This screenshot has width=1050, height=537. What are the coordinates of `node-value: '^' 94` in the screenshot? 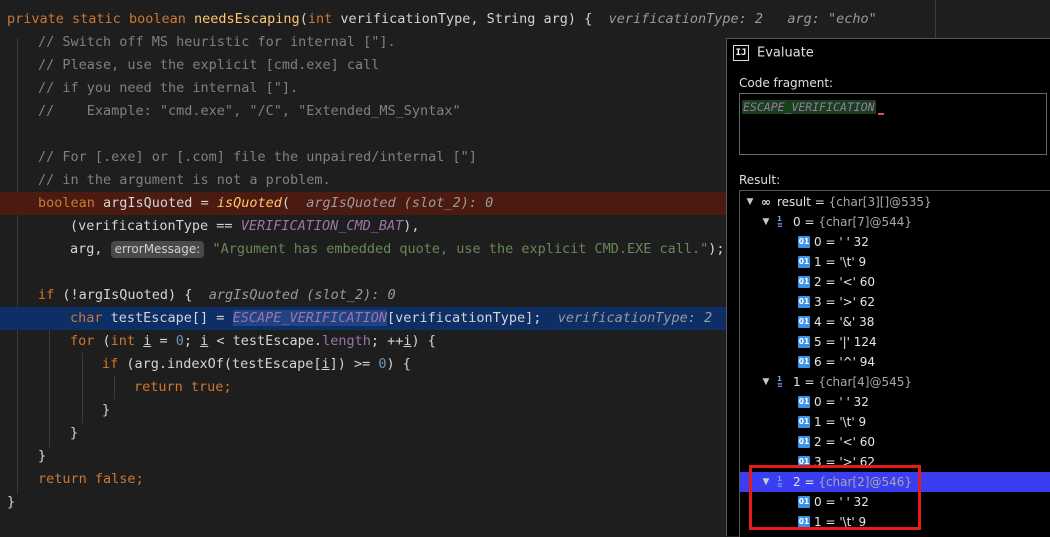 It's located at (857, 362).